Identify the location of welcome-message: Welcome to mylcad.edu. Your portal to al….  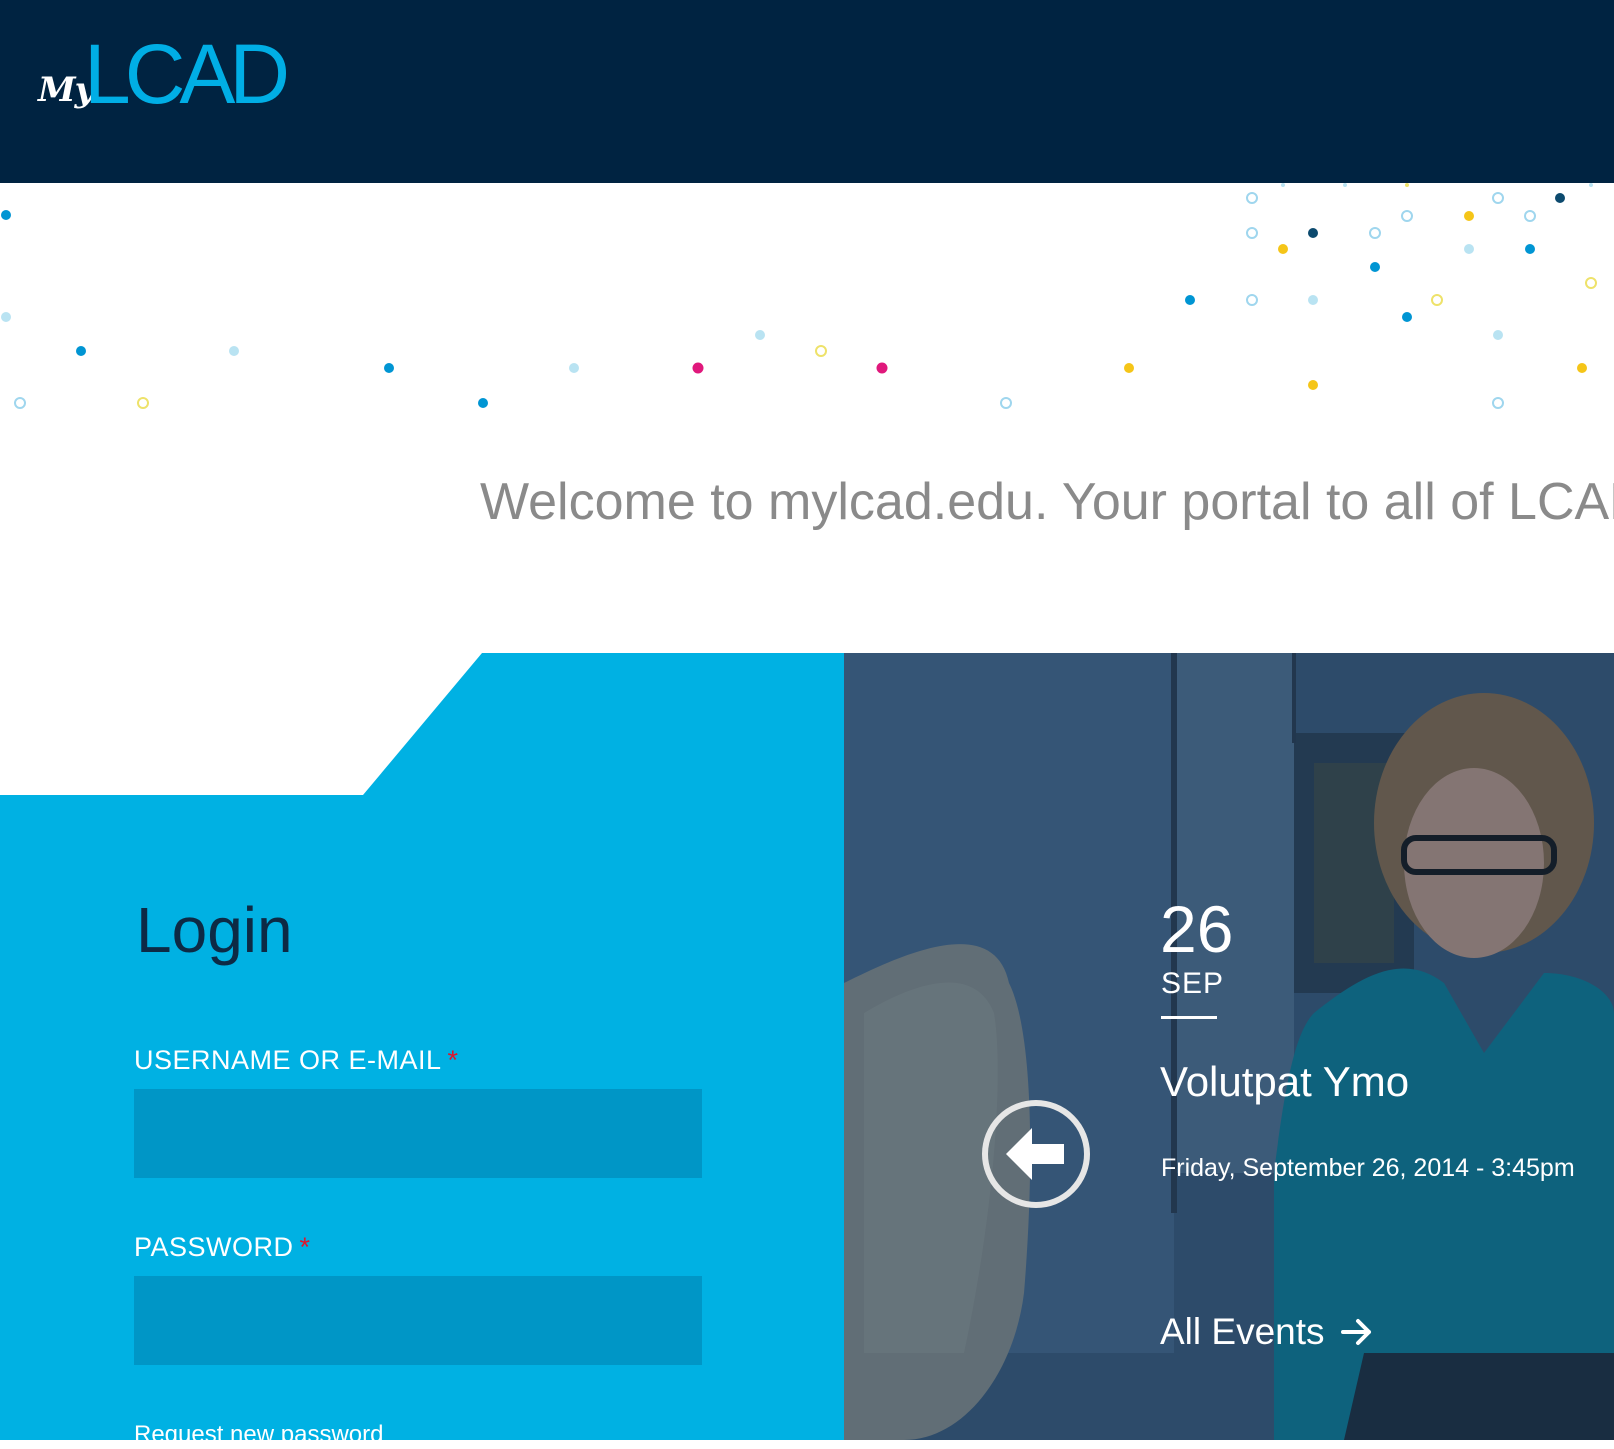
(1047, 502).